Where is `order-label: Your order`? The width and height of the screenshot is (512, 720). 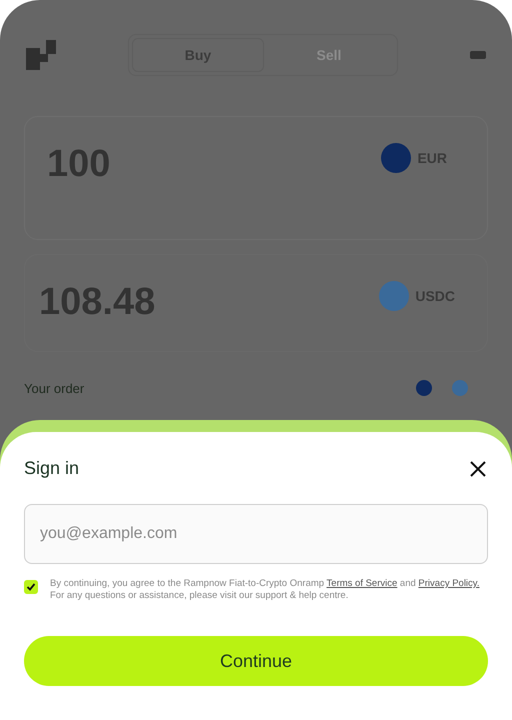 order-label: Your order is located at coordinates (54, 388).